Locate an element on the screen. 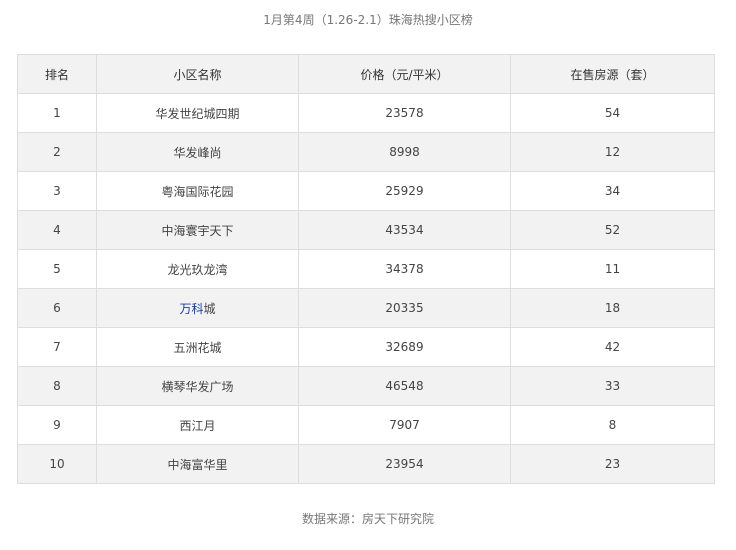 This screenshot has height=550, width=736. community-name-cell: 五洲花城 is located at coordinates (197, 347).